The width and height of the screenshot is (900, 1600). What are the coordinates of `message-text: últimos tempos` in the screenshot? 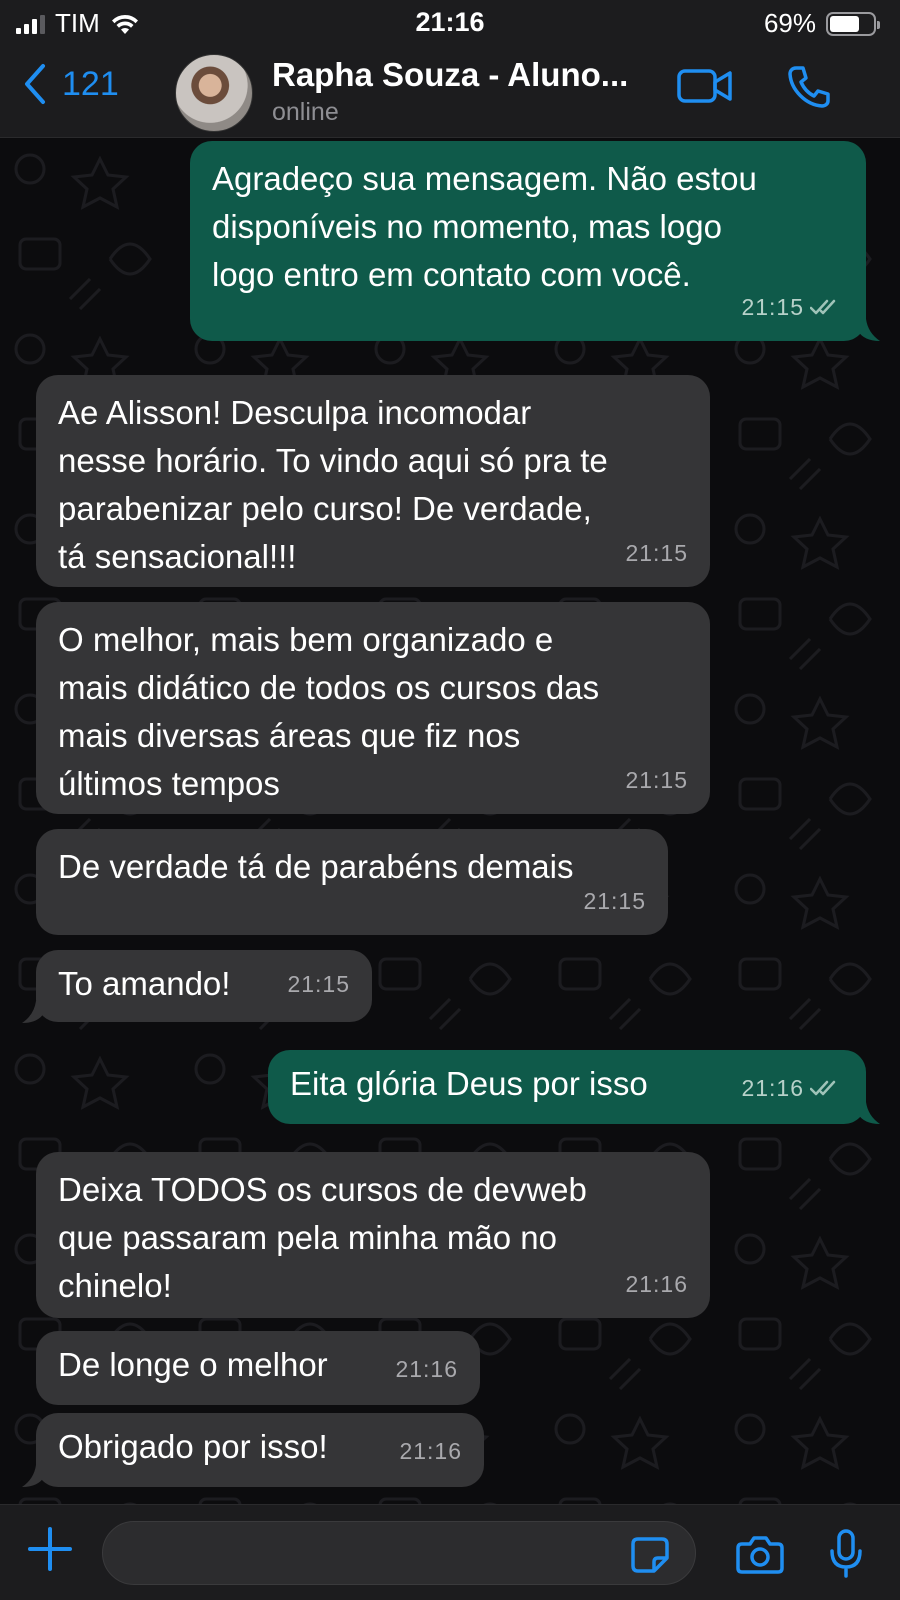 It's located at (169, 783).